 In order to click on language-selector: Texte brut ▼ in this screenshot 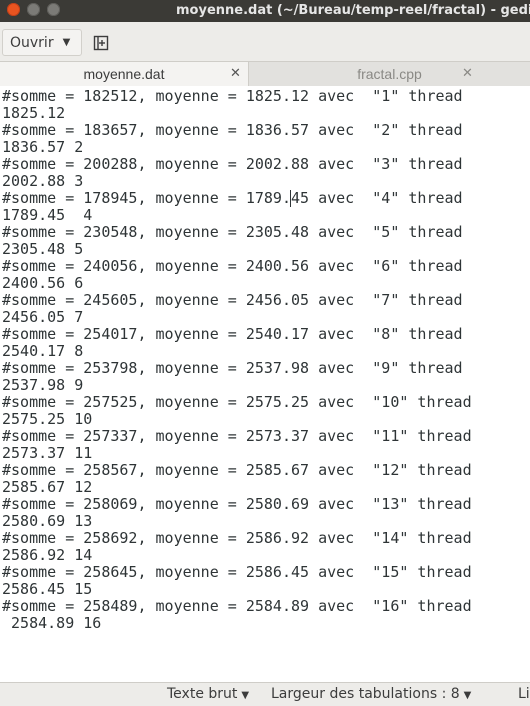, I will do `click(208, 694)`.